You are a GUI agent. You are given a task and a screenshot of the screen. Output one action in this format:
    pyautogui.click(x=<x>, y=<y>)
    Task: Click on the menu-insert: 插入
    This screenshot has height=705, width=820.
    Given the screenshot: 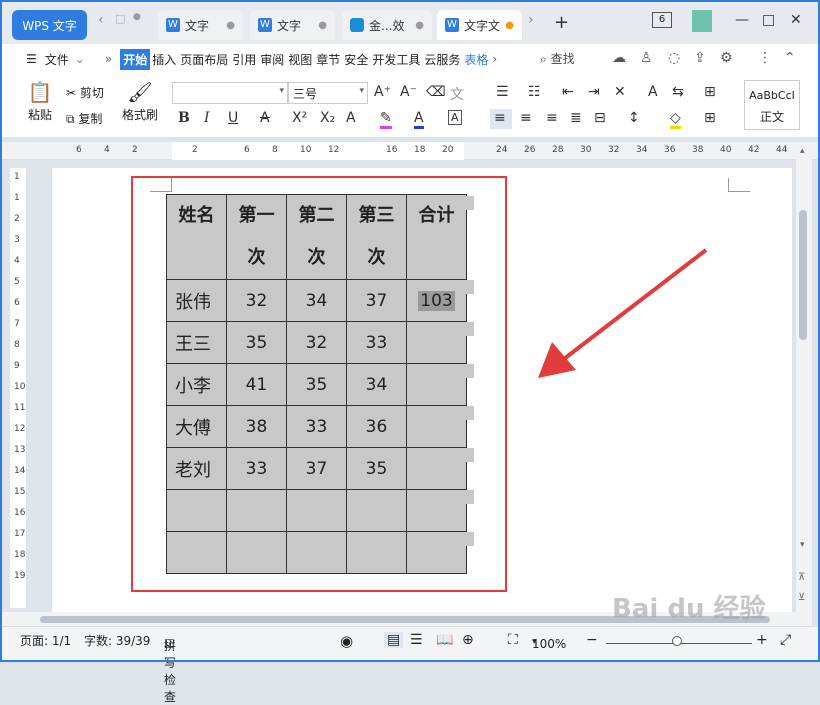 What is the action you would take?
    pyautogui.click(x=164, y=59)
    